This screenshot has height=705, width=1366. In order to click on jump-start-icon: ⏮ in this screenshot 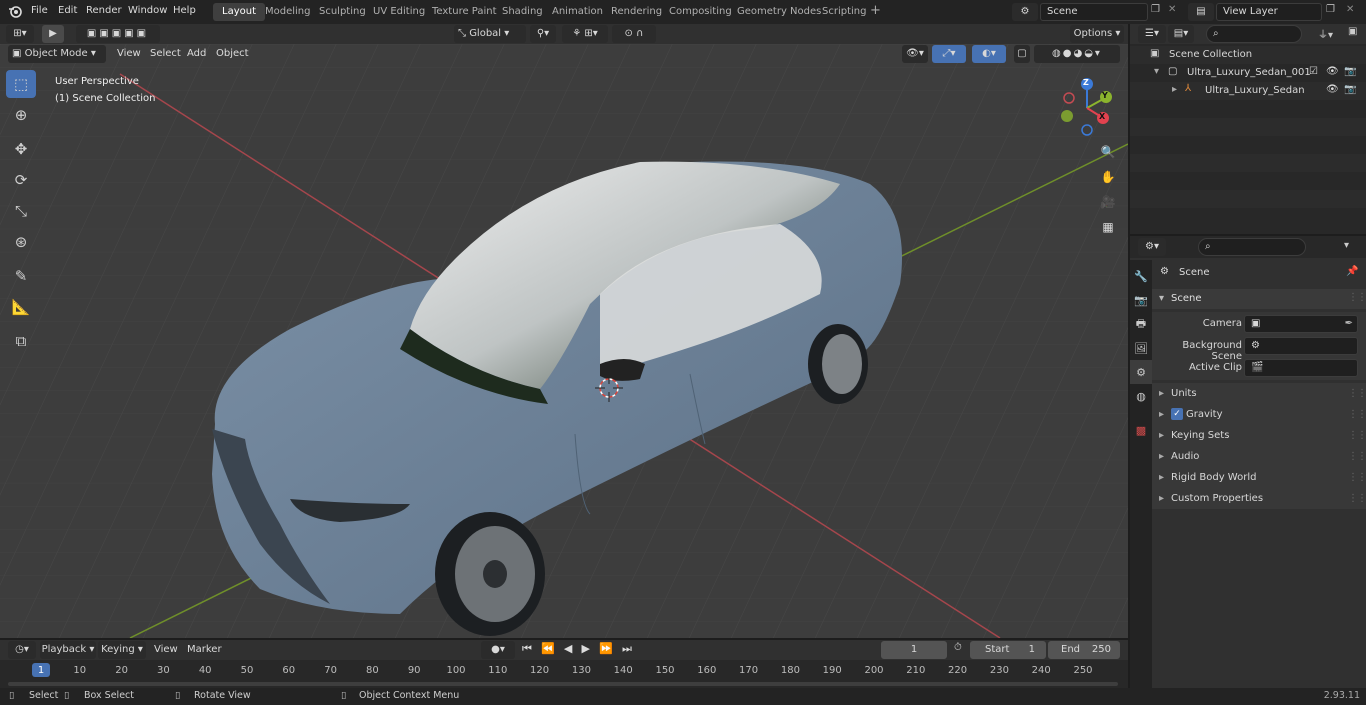, I will do `click(527, 649)`.